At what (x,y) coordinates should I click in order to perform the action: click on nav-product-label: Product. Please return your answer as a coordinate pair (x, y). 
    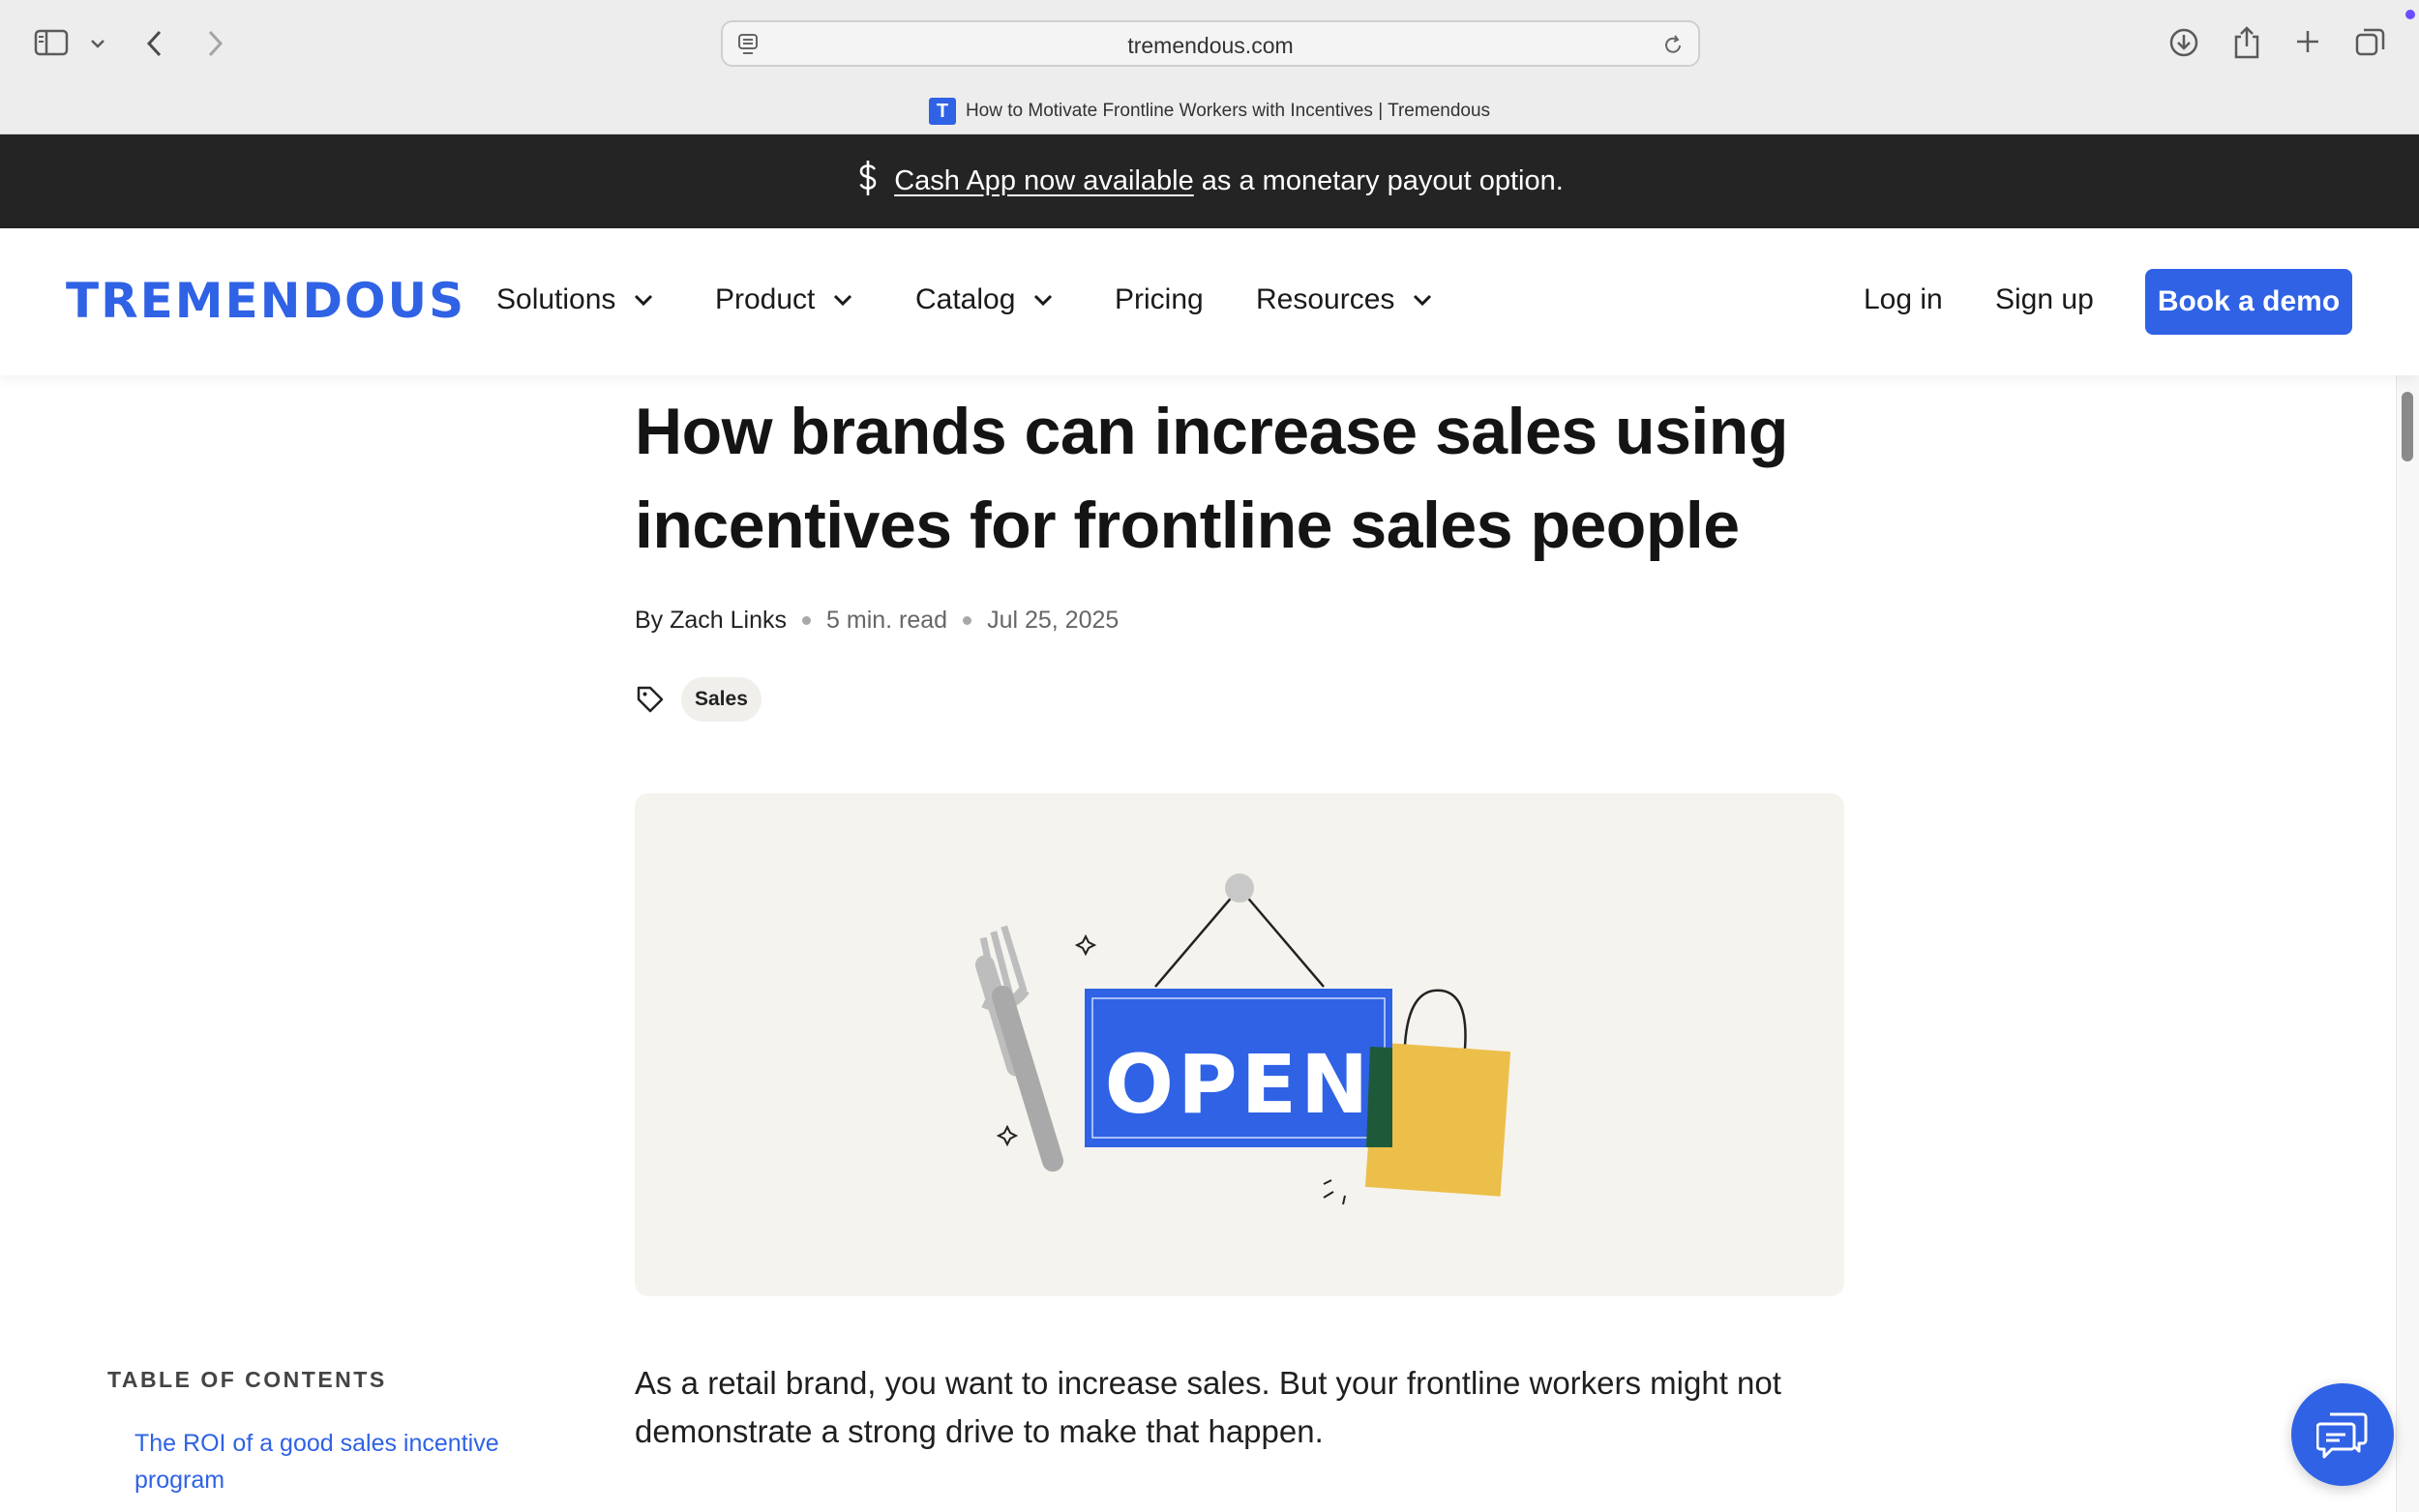
    Looking at the image, I should click on (765, 299).